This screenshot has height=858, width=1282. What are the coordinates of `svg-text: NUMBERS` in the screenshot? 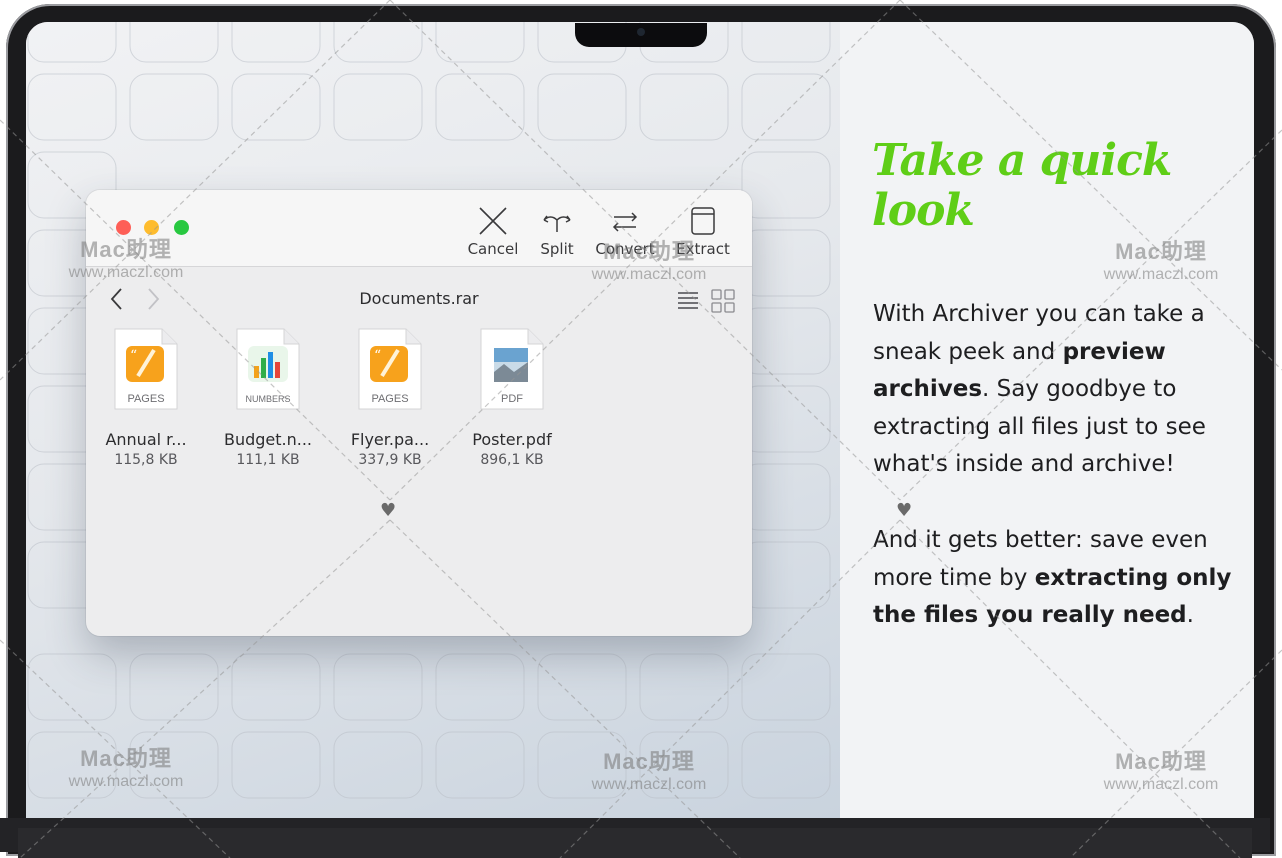 It's located at (267, 399).